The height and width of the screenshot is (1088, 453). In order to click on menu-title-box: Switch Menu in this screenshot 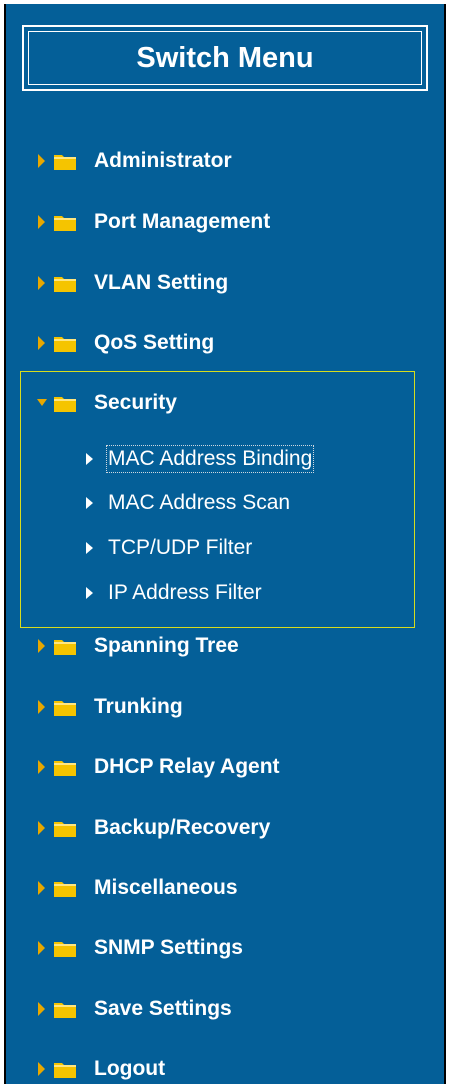, I will do `click(225, 58)`.